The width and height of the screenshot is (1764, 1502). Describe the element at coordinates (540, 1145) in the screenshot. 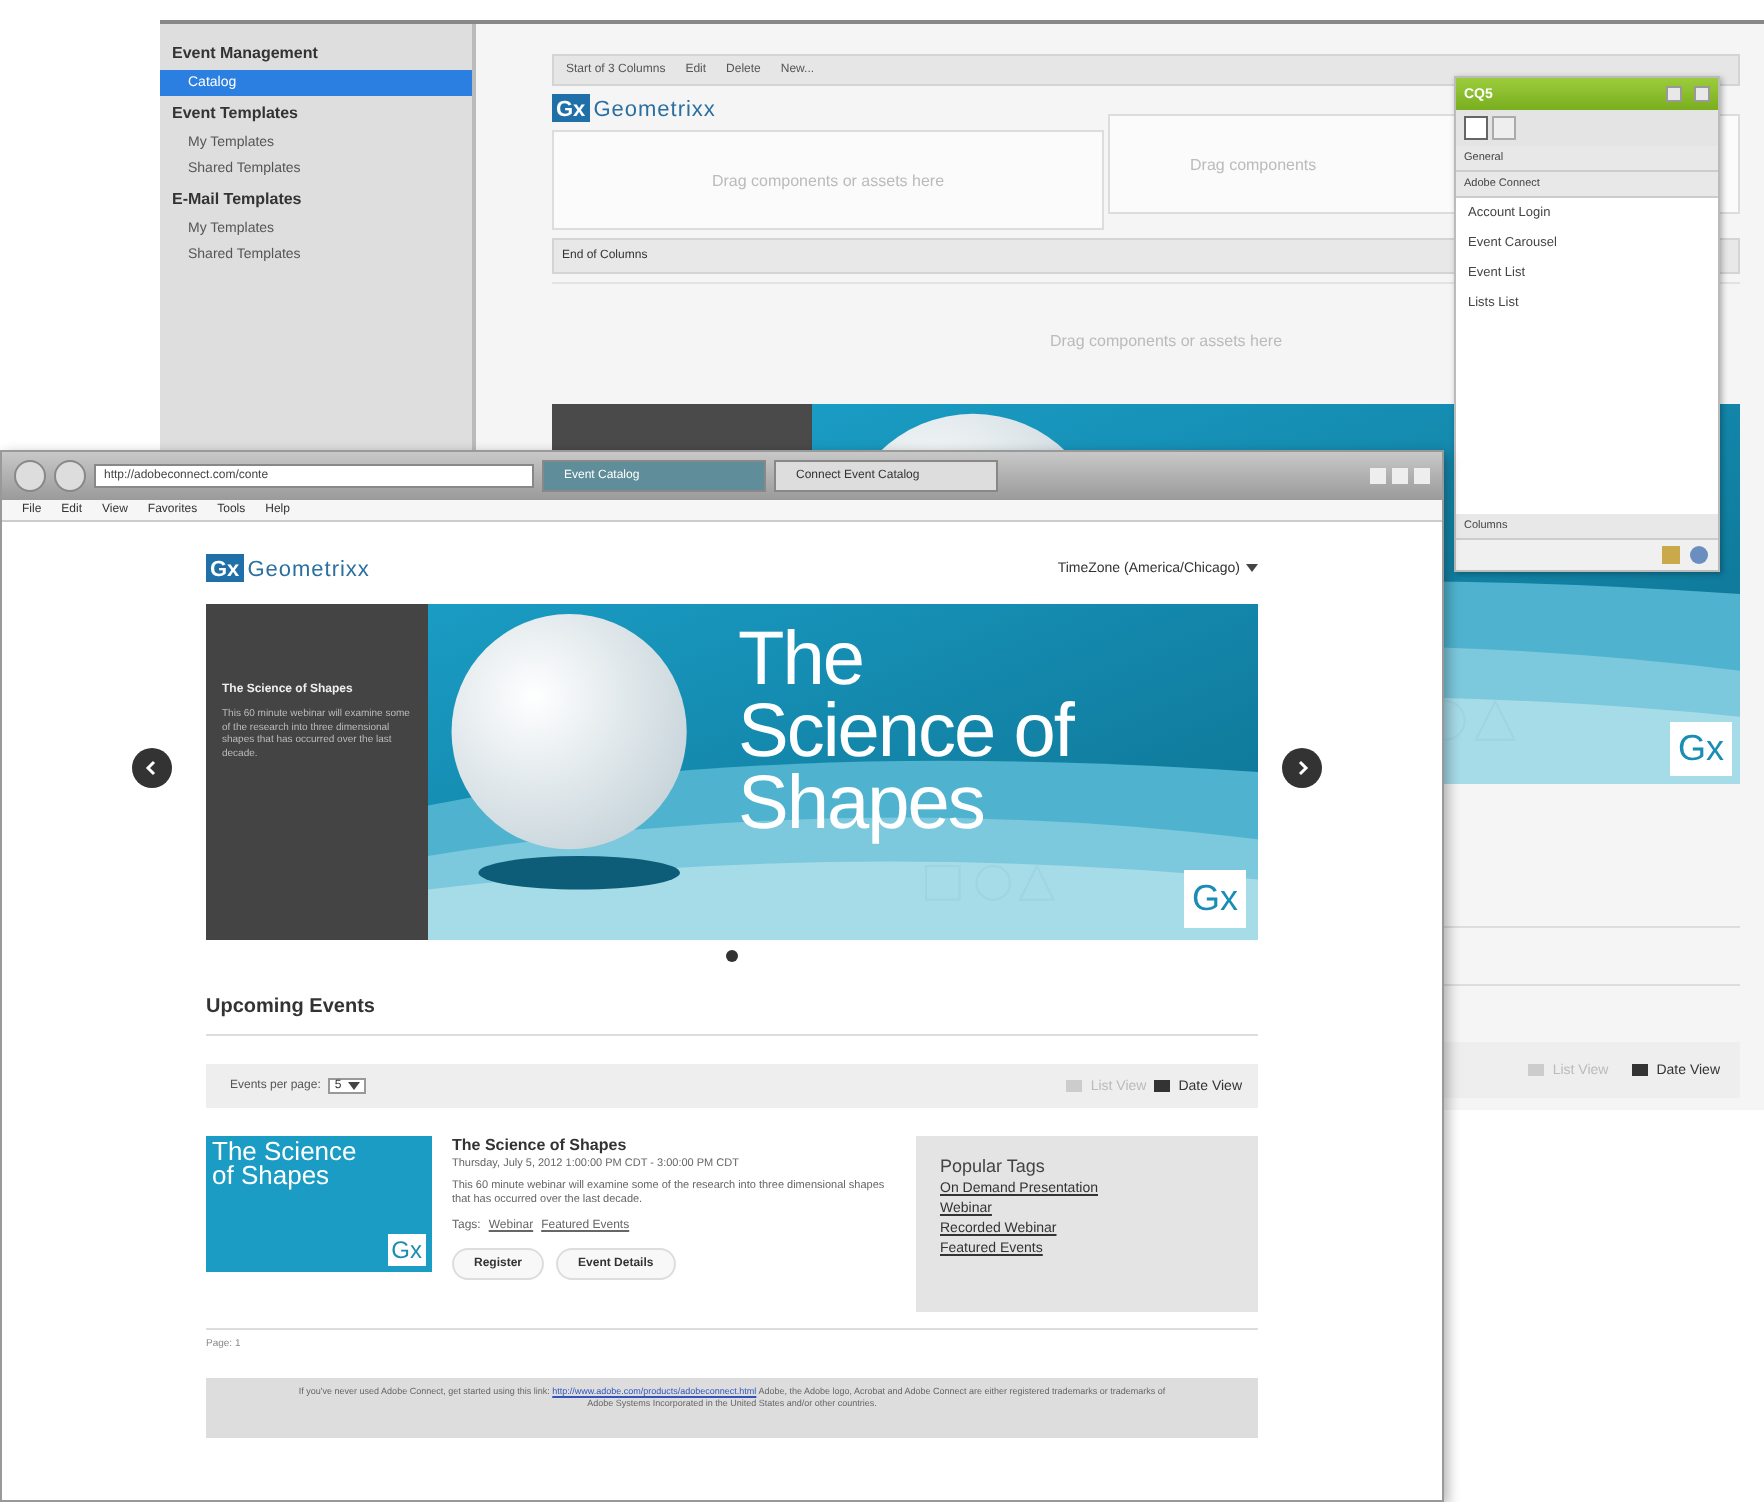

I see `event-title: The Science of Shapes` at that location.